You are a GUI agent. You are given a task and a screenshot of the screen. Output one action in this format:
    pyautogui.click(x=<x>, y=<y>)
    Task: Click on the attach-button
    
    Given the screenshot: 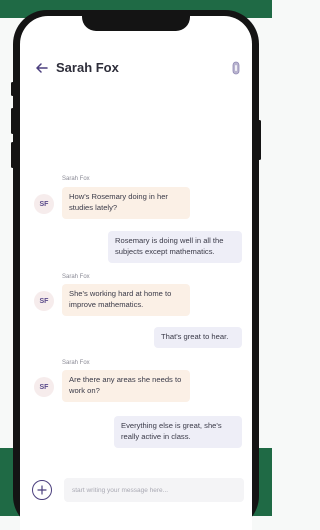 What is the action you would take?
    pyautogui.click(x=236, y=68)
    